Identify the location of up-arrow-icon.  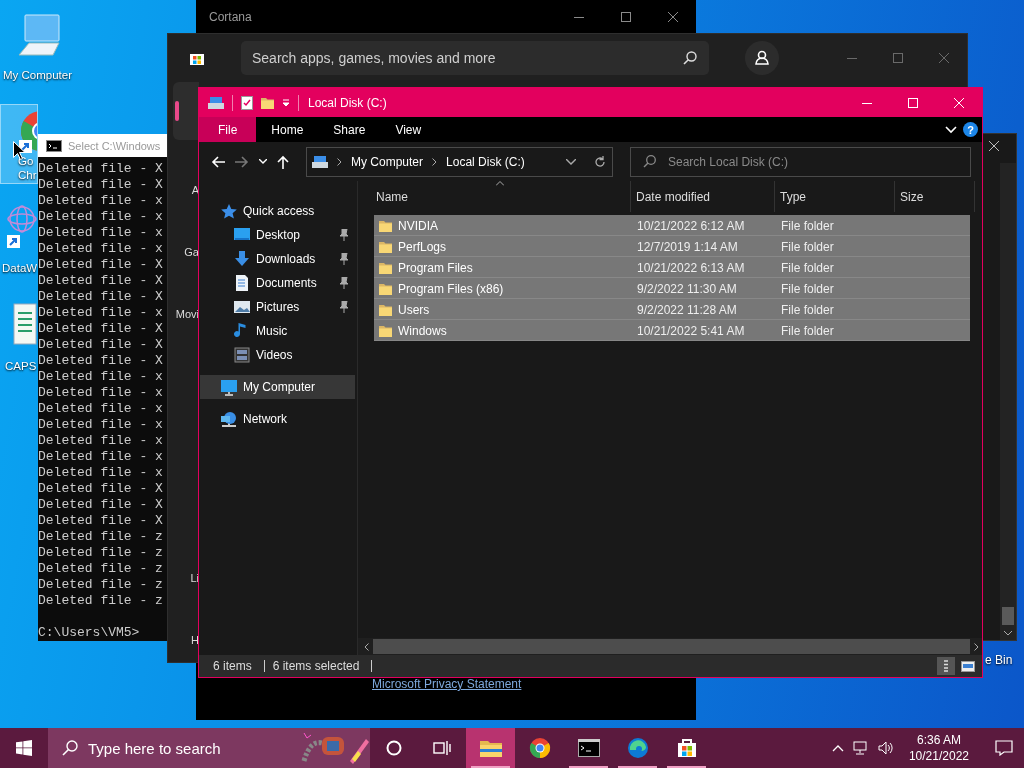
(283, 161).